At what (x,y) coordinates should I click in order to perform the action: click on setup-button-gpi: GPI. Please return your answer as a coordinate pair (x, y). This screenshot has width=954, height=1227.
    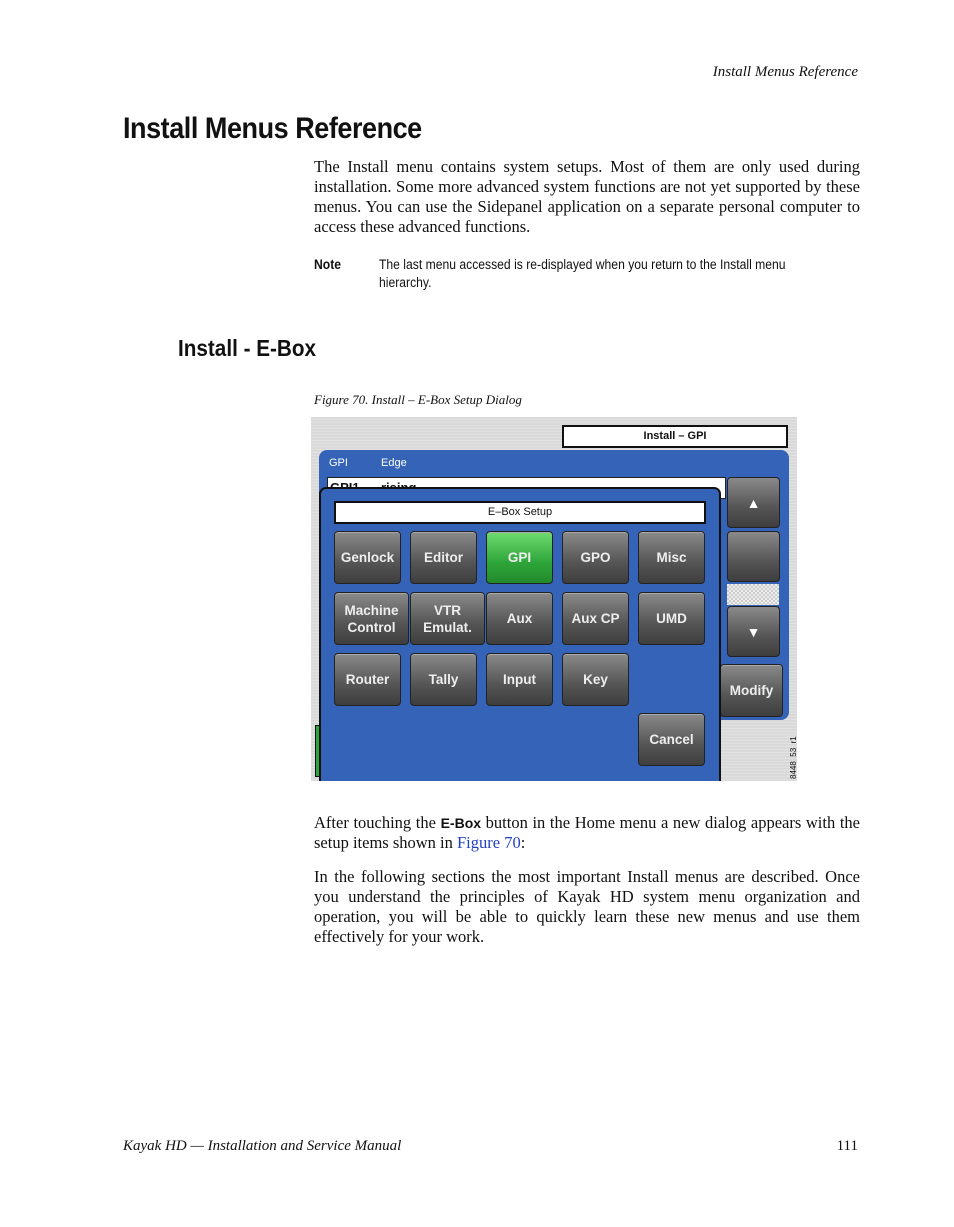
    Looking at the image, I should click on (519, 557).